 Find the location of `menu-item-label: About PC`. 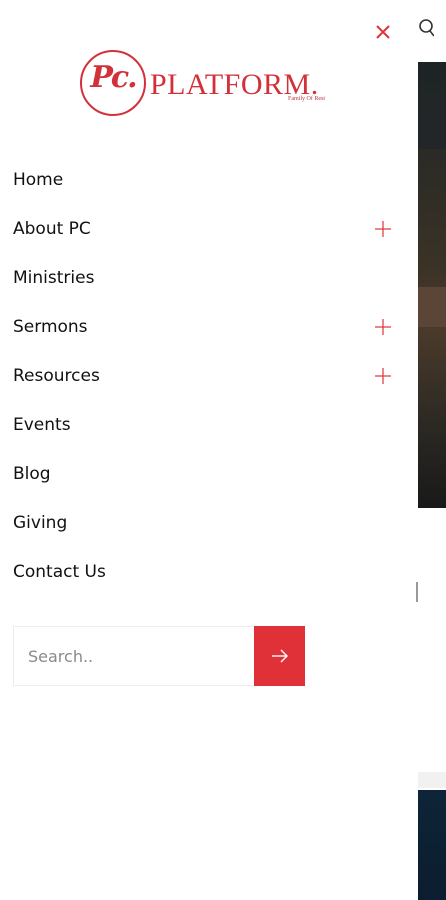

menu-item-label: About PC is located at coordinates (52, 228).